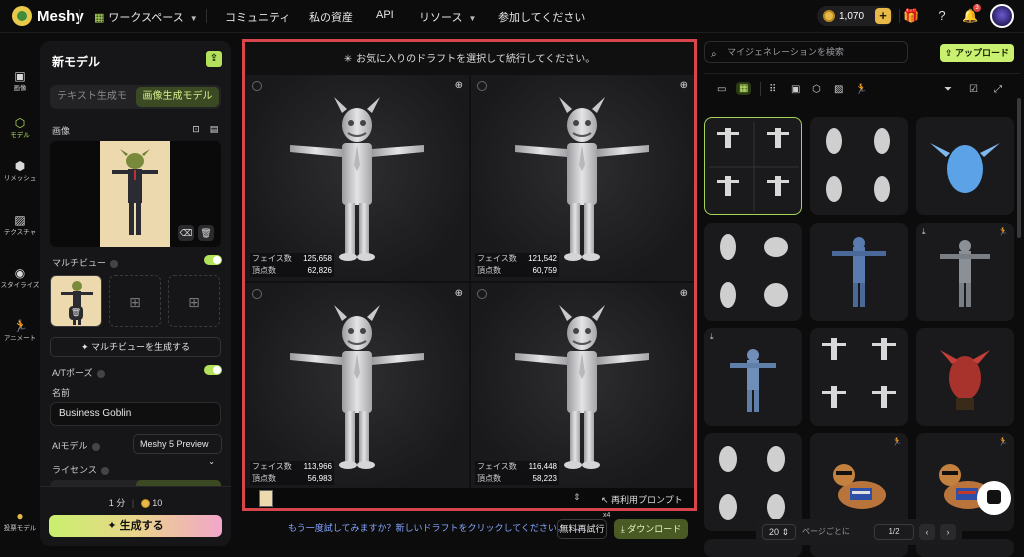 The height and width of the screenshot is (557, 1024). What do you see at coordinates (721, 89) in the screenshot?
I see `folder-icon: ▭` at bounding box center [721, 89].